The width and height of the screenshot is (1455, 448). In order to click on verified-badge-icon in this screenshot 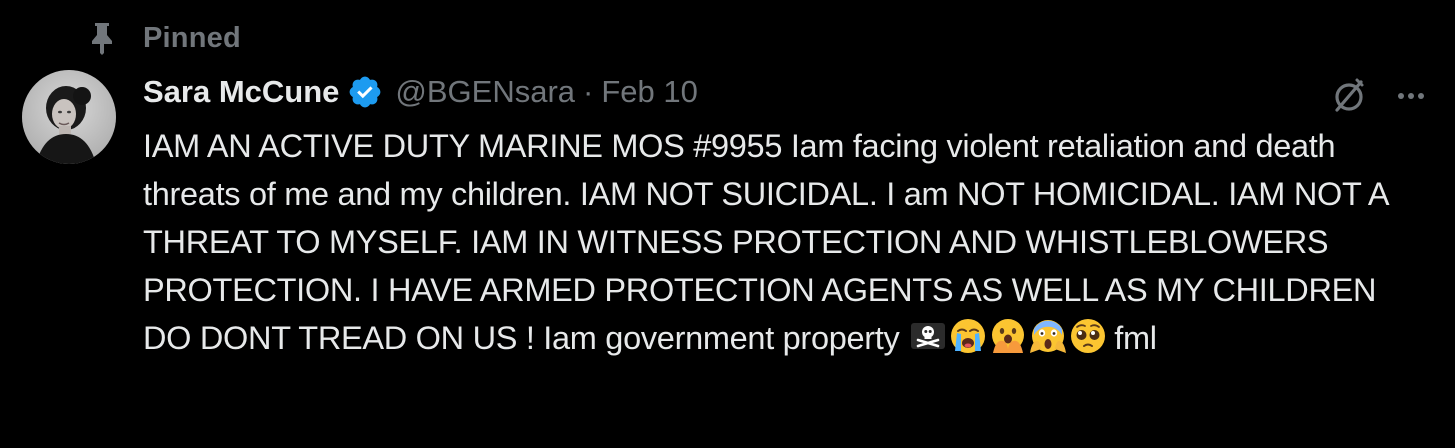, I will do `click(365, 92)`.